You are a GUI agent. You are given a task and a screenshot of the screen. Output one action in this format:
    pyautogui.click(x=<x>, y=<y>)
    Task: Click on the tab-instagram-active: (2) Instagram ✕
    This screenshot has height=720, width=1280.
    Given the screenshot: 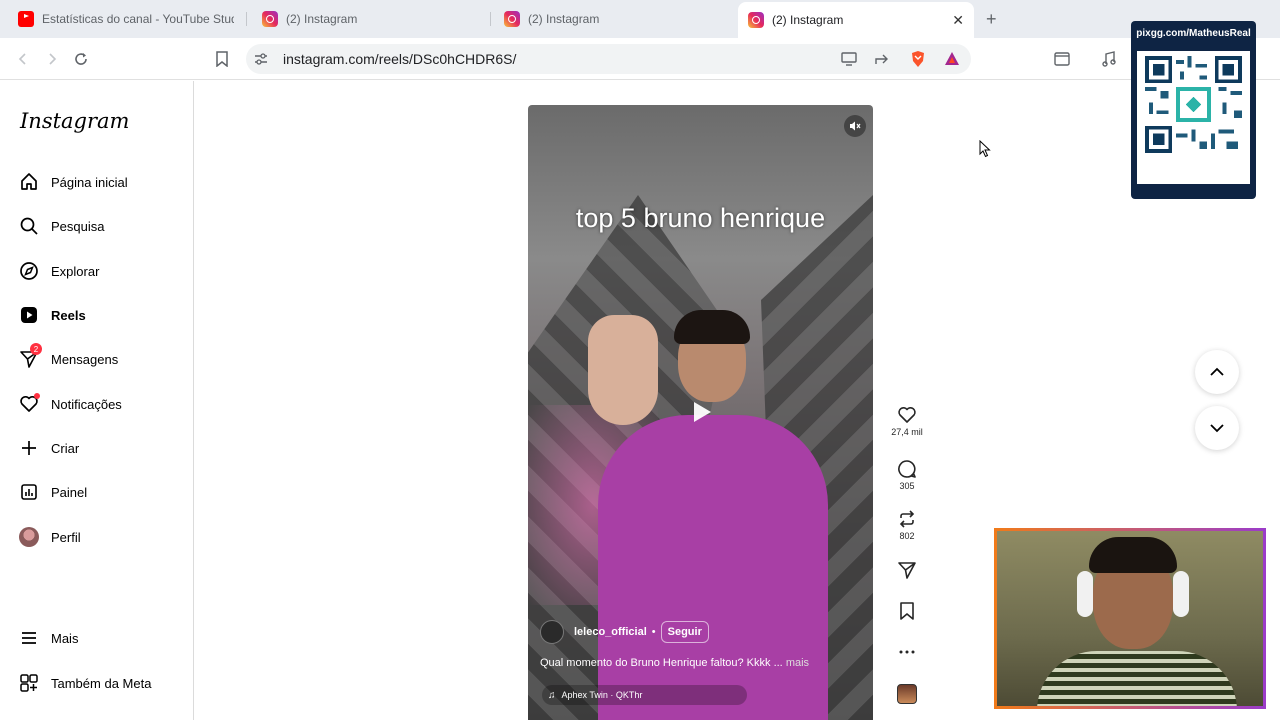 What is the action you would take?
    pyautogui.click(x=856, y=20)
    